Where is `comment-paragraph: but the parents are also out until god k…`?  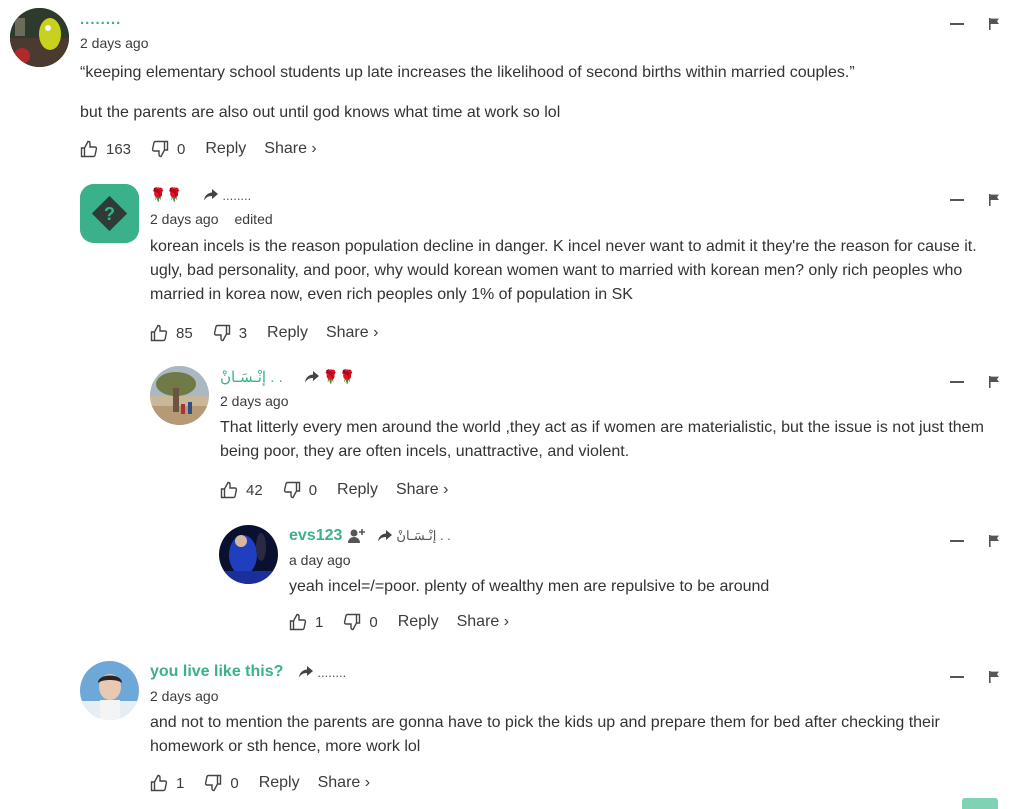
comment-paragraph: but the parents are also out until god k… is located at coordinates (320, 112).